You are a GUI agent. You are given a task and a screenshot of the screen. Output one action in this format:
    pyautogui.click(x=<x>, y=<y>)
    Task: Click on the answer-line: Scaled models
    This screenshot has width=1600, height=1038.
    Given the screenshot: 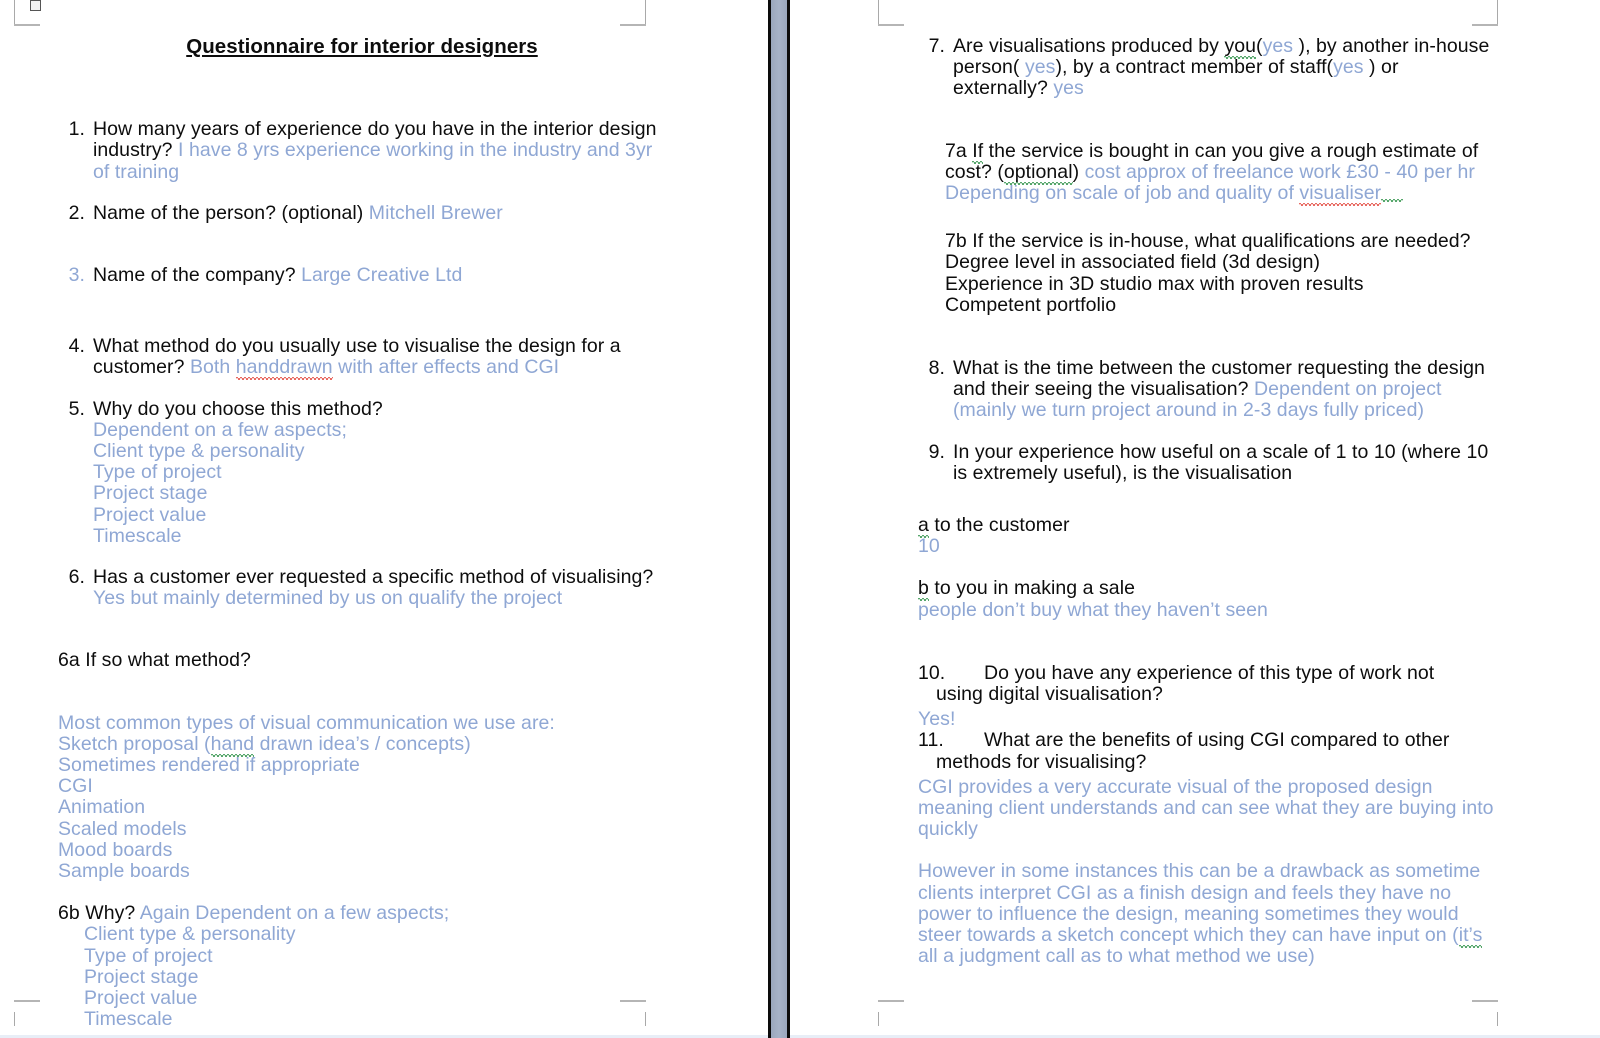 What is the action you would take?
    pyautogui.click(x=122, y=828)
    